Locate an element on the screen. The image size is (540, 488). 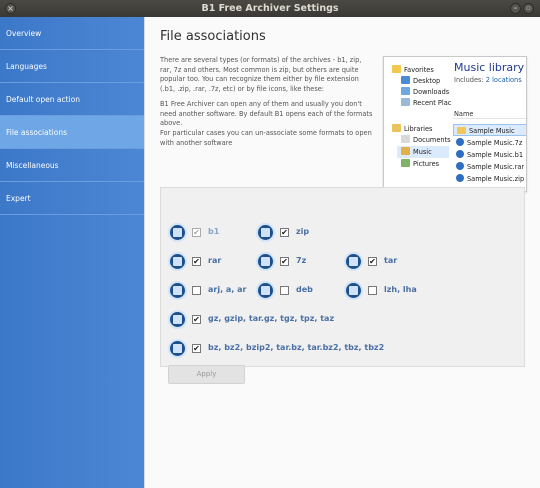
window-controls: – ▫ is located at coordinates (522, 8).